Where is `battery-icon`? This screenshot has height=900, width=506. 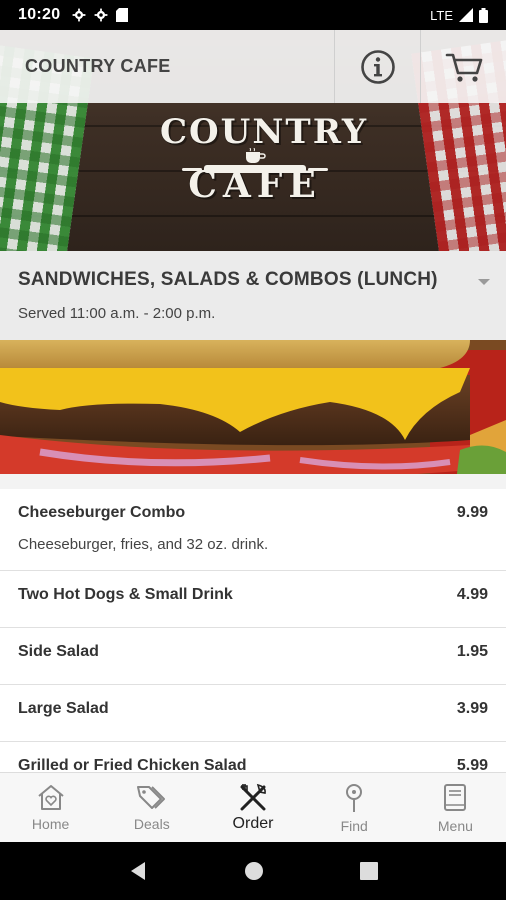 battery-icon is located at coordinates (483, 15).